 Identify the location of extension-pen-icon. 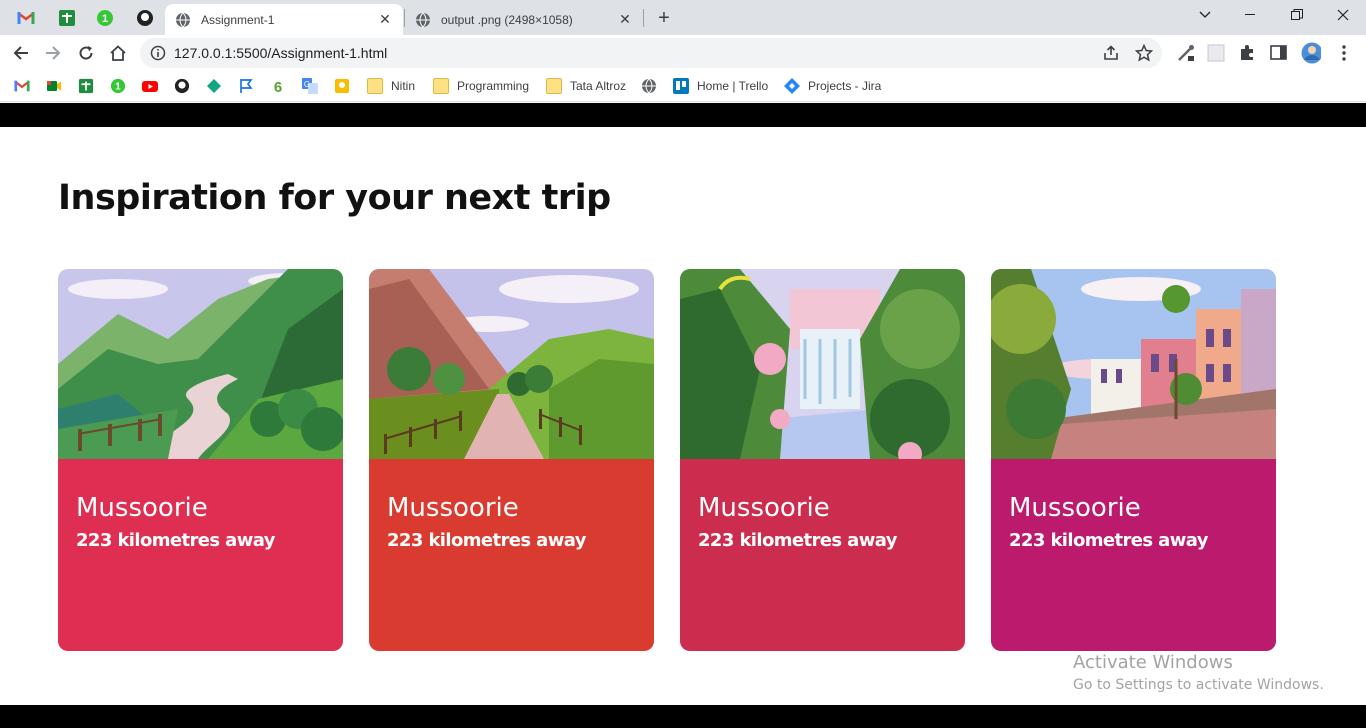
(1186, 53).